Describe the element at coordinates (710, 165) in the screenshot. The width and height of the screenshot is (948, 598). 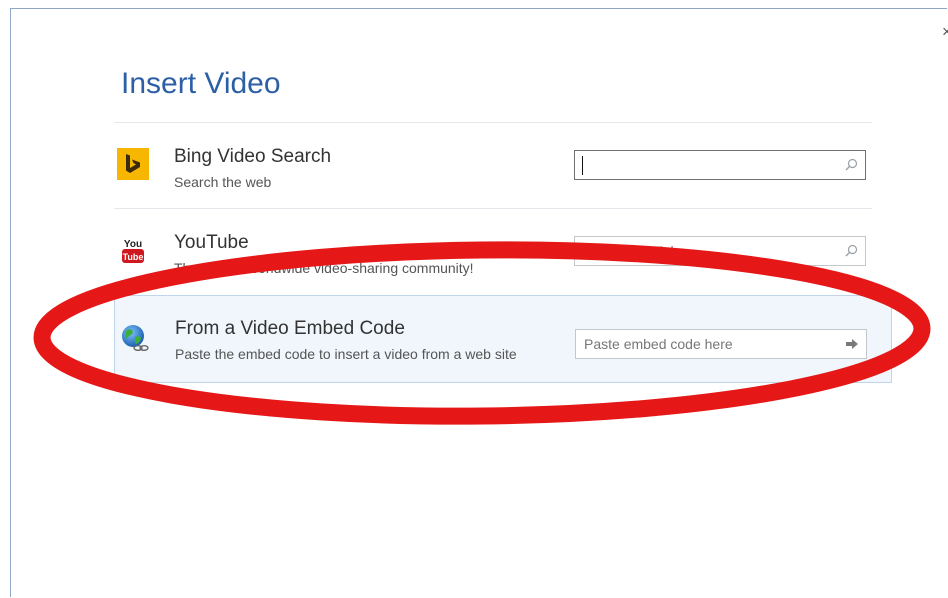
I see `bing-search-input` at that location.